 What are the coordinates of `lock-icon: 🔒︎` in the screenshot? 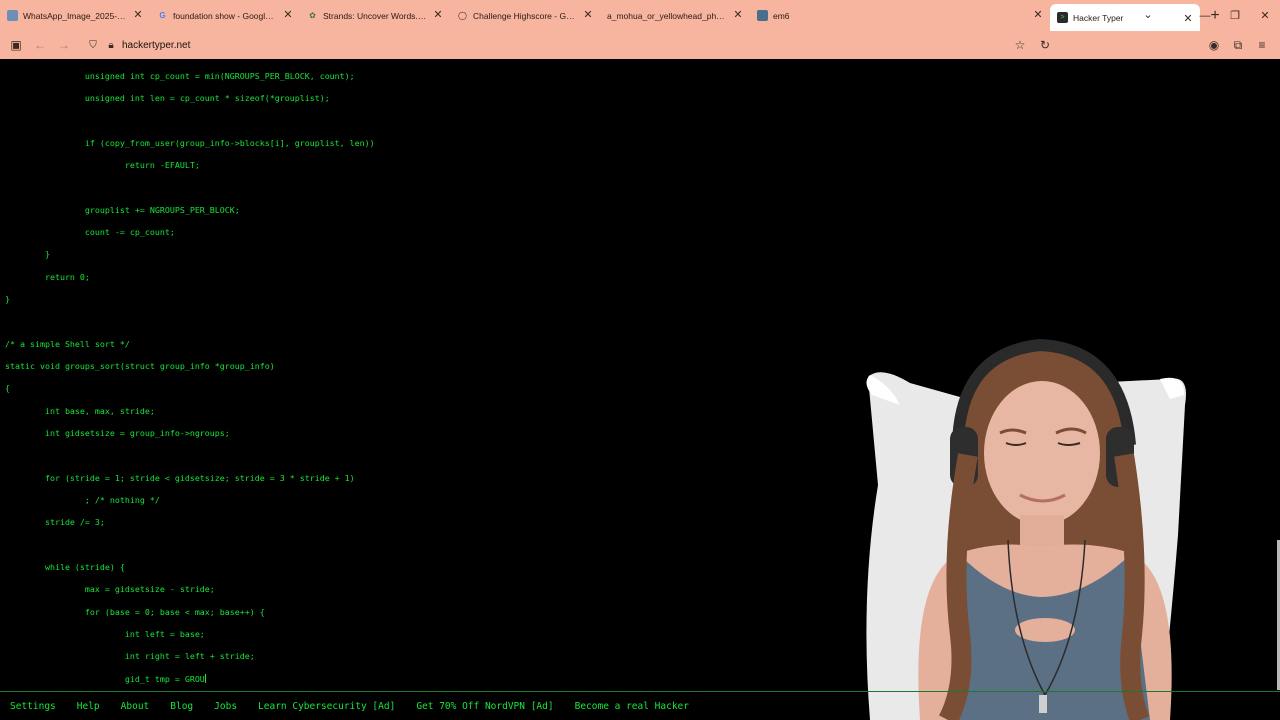 It's located at (111, 45).